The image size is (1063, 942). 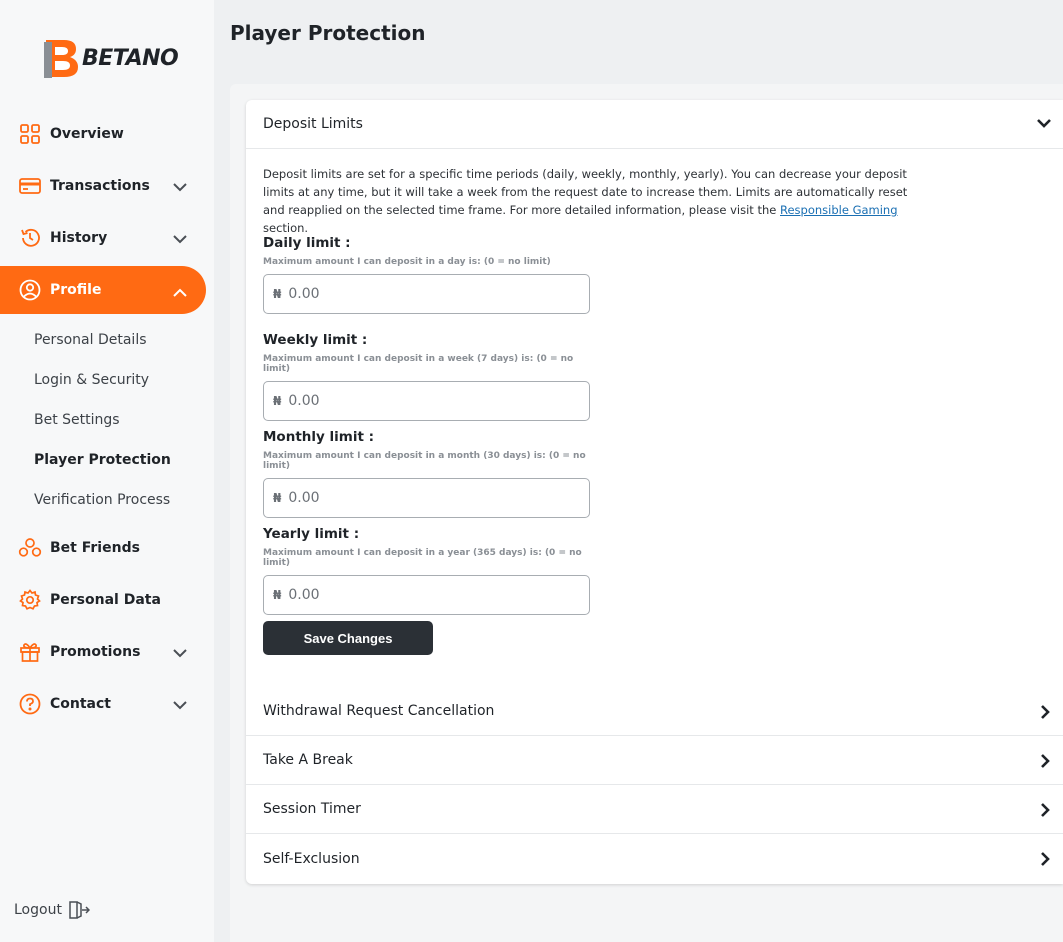 What do you see at coordinates (839, 210) in the screenshot?
I see `responsible-gaming-link: Responsible Gaming` at bounding box center [839, 210].